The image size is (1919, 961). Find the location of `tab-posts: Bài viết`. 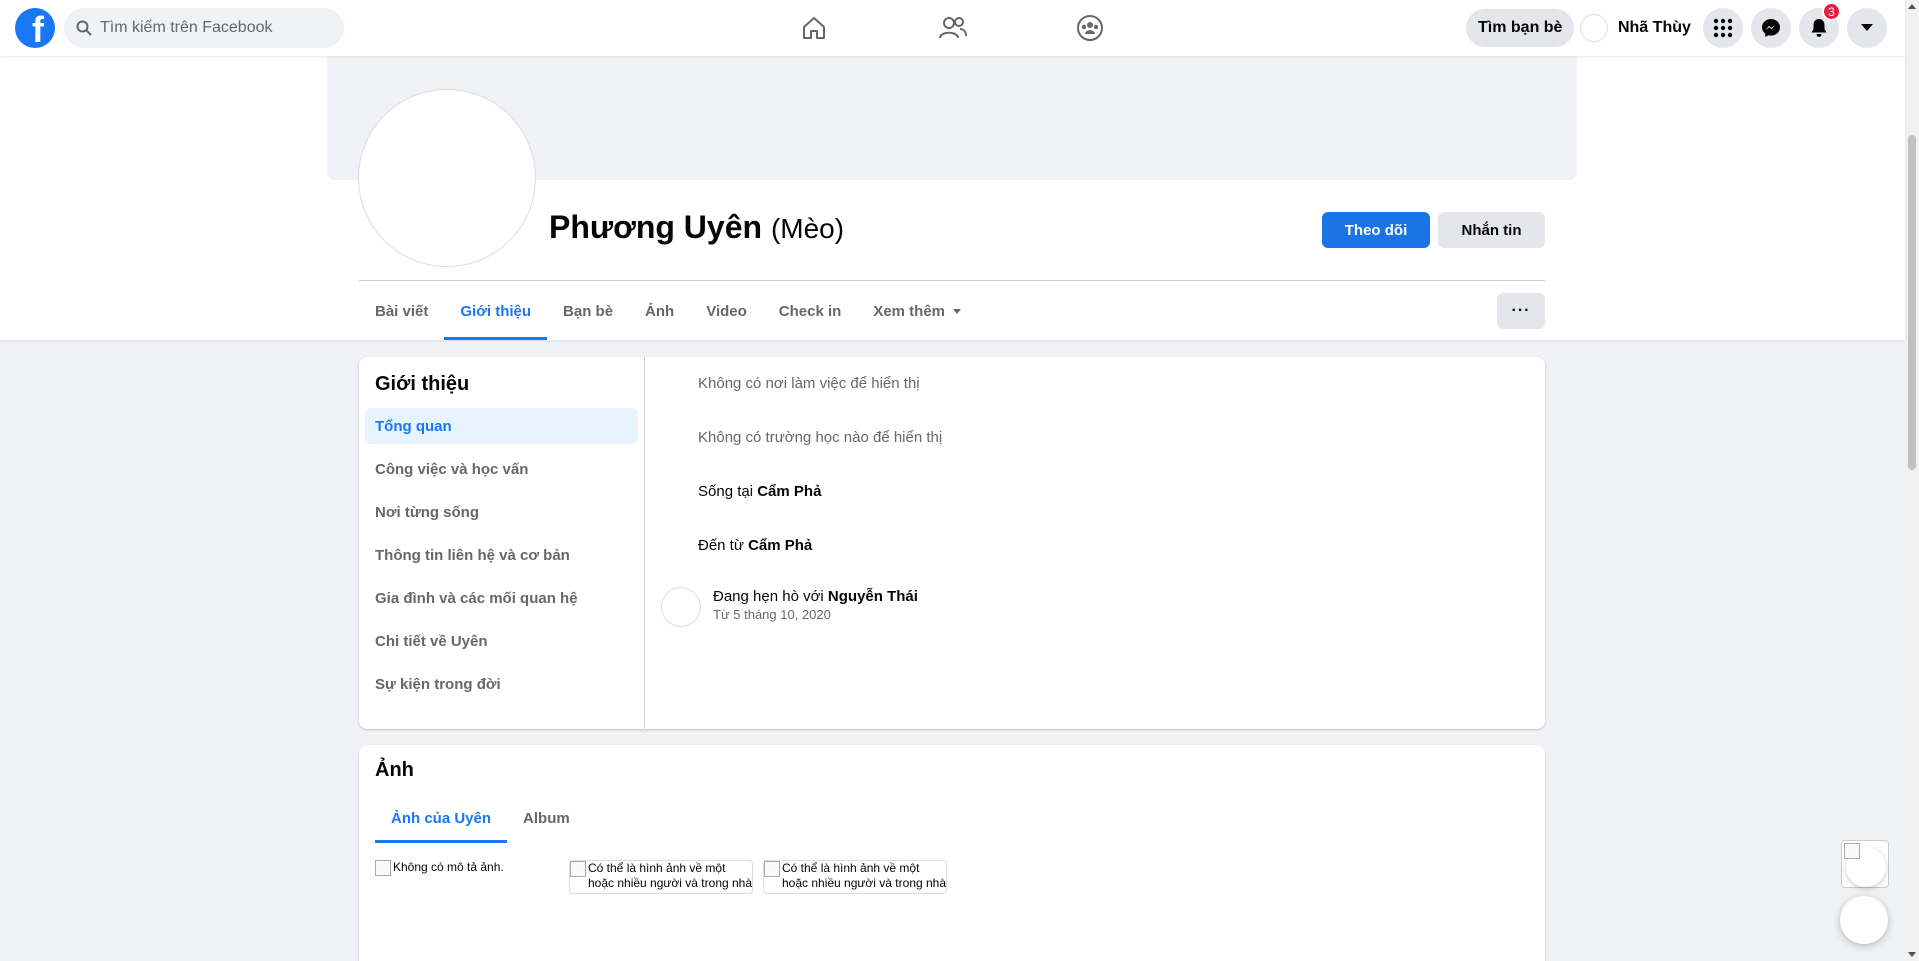

tab-posts: Bài viết is located at coordinates (401, 311).